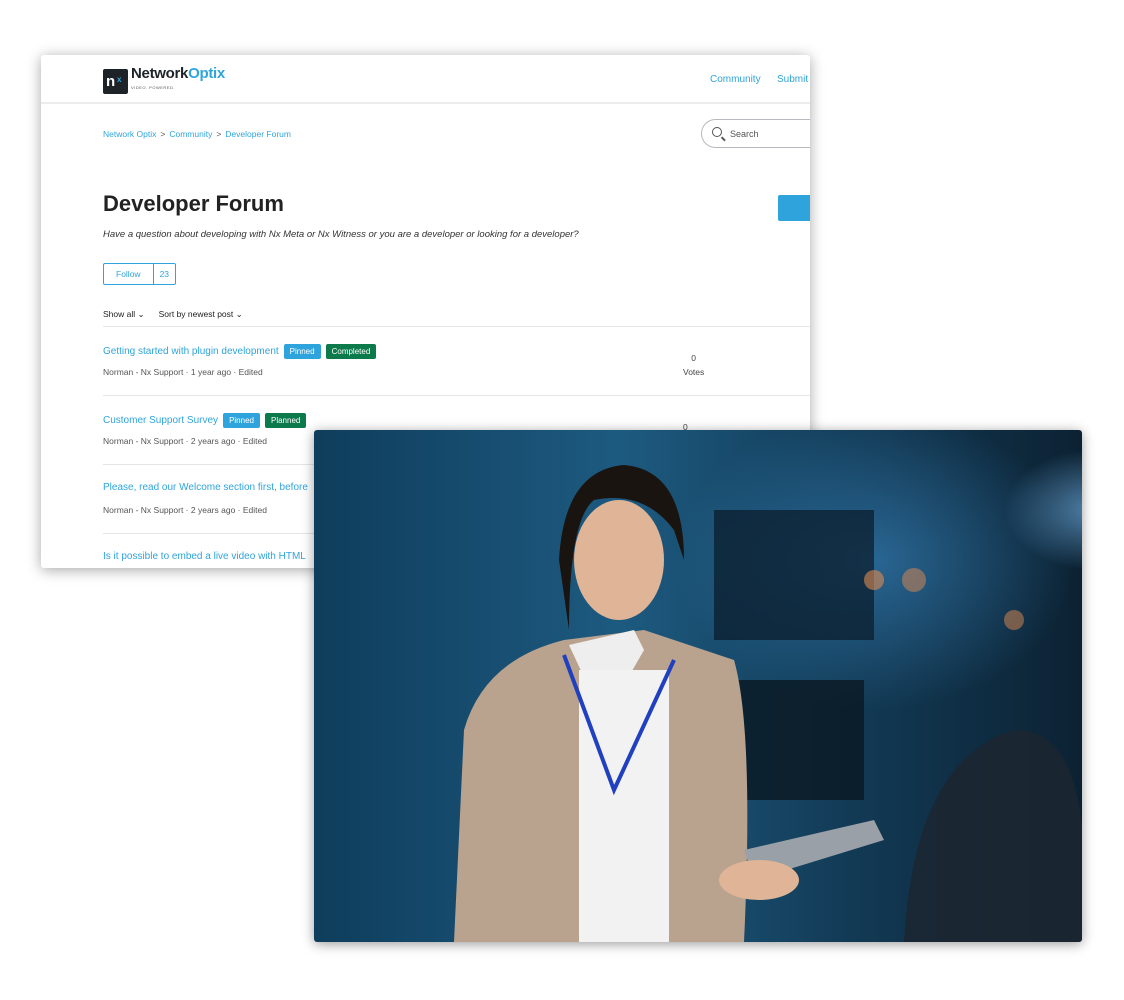 Image resolution: width=1124 pixels, height=1000 pixels. I want to click on nx-logo-icon: nx, so click(115, 81).